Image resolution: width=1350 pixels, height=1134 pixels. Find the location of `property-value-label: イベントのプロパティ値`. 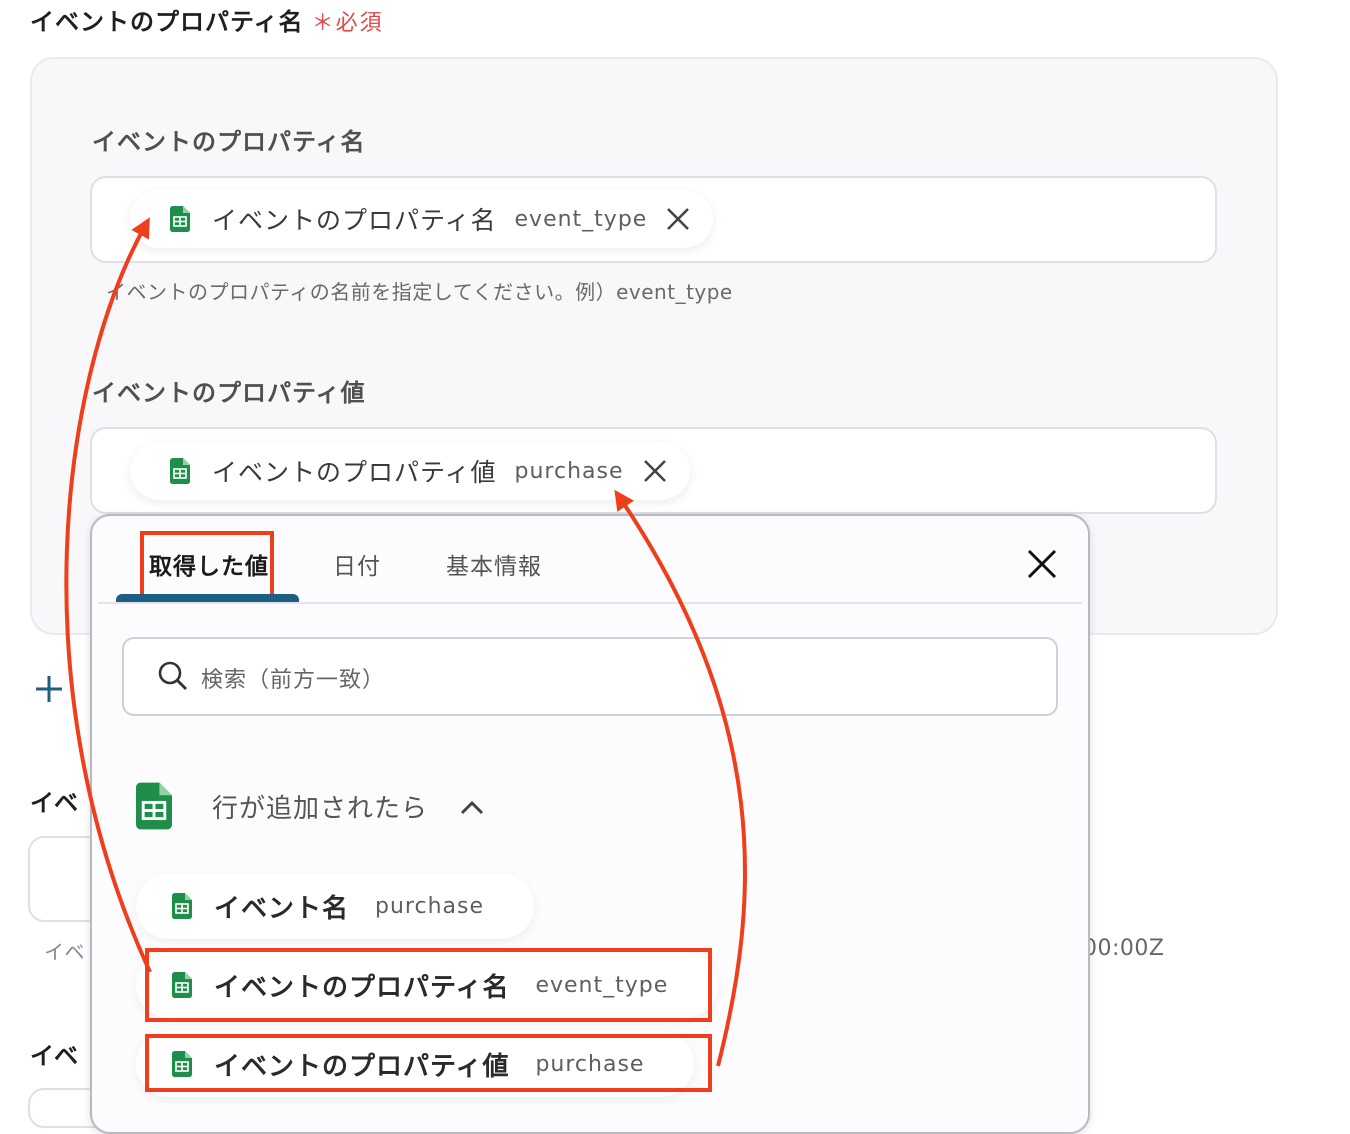

property-value-label: イベントのプロパティ値 is located at coordinates (229, 393).